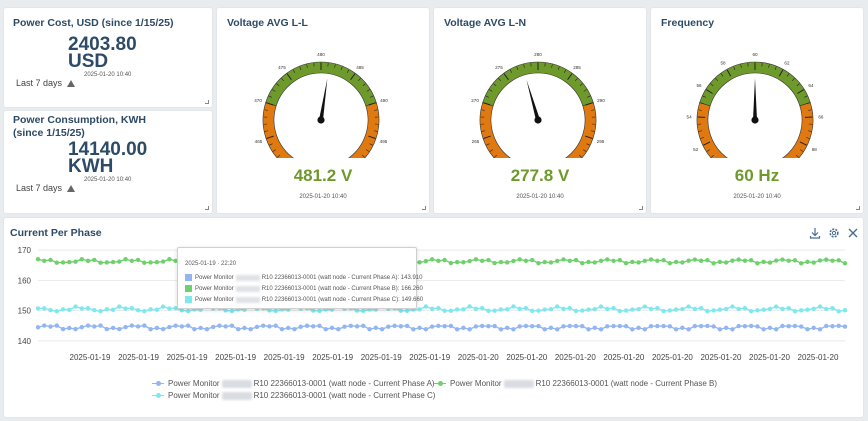 This screenshot has width=868, height=421. I want to click on tooltip-title: 2025-01-19 · 22:20, so click(211, 264).